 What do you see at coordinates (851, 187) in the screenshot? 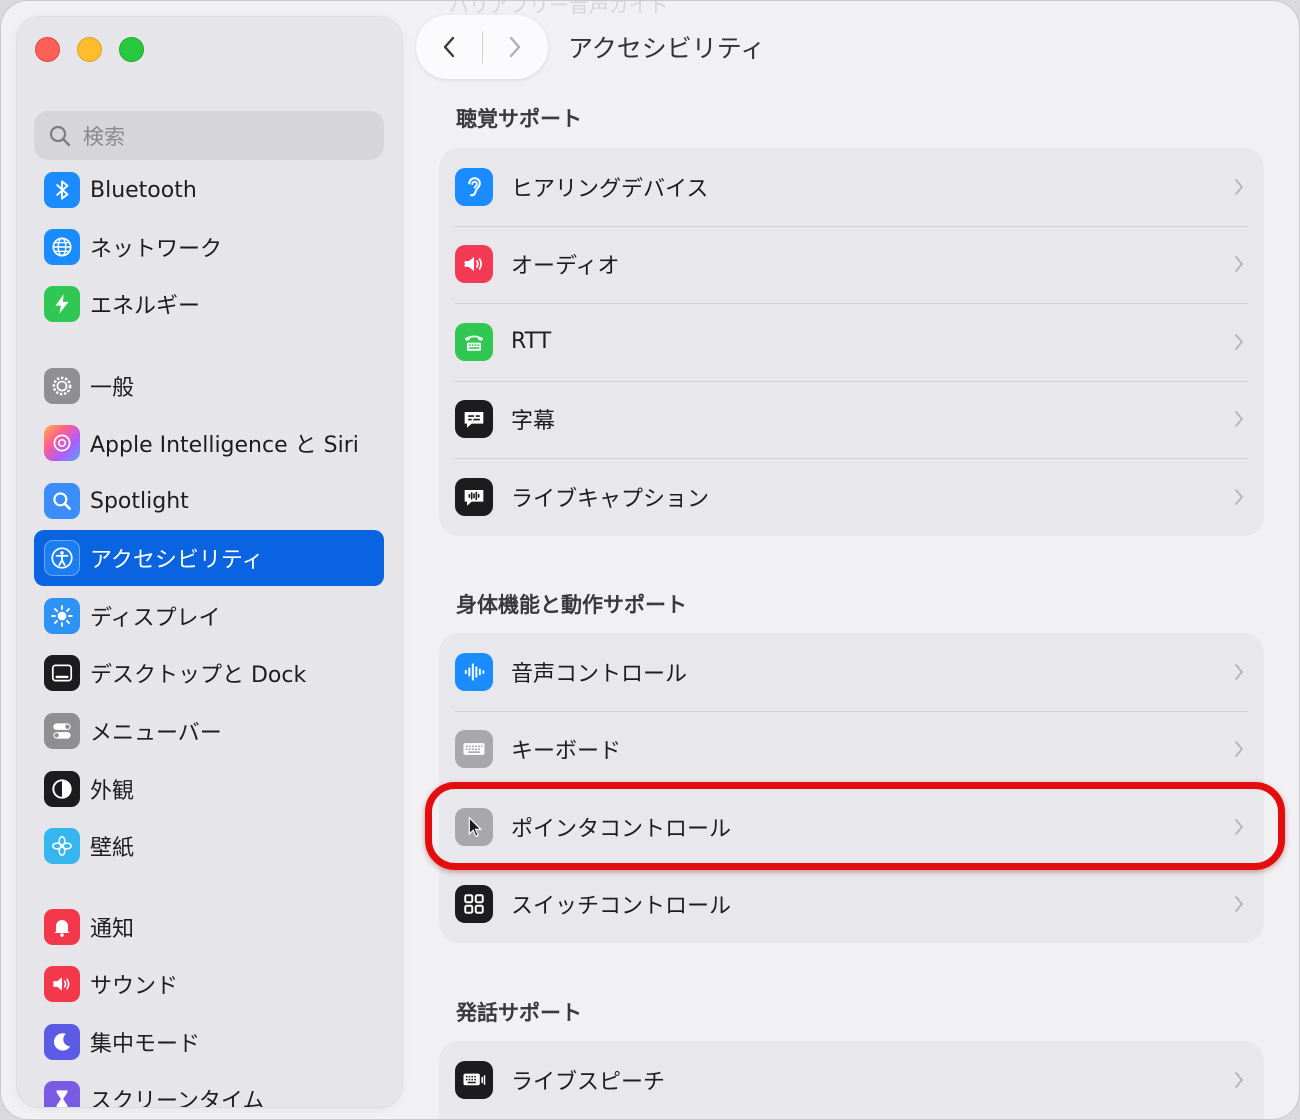
I see `row-hearing-devices: ヒアリングデバイス` at bounding box center [851, 187].